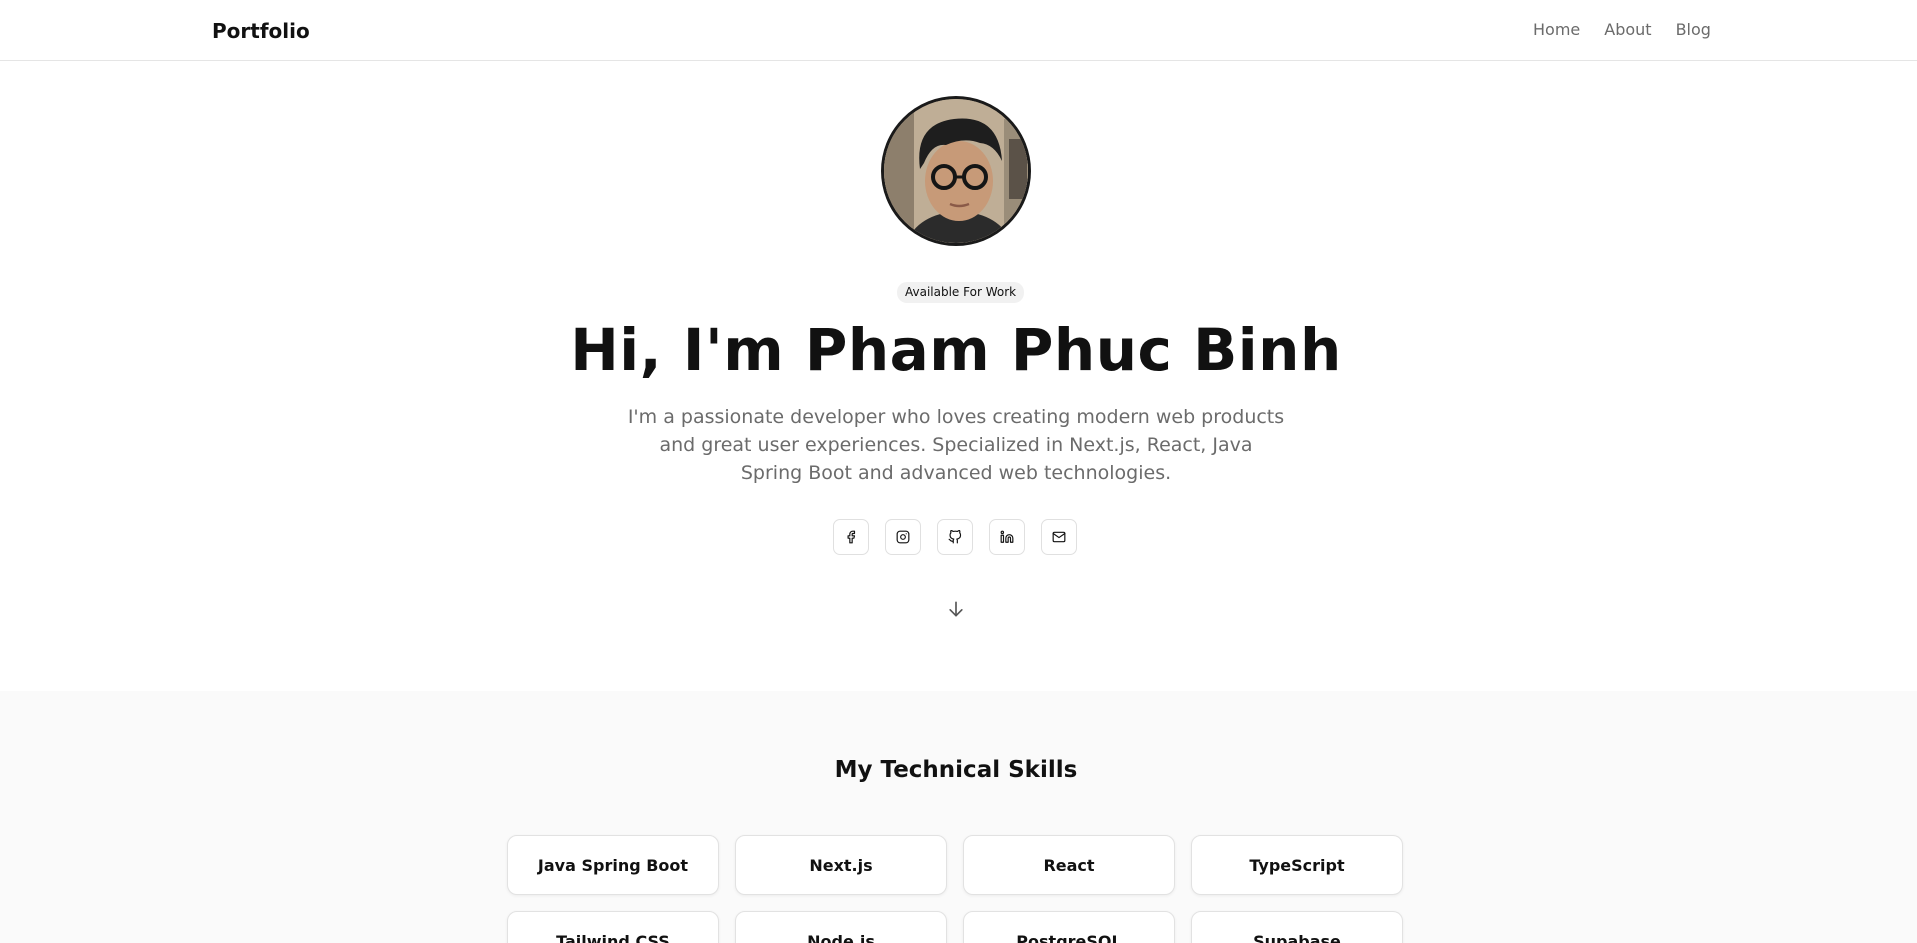 Image resolution: width=1917 pixels, height=943 pixels. I want to click on status-badge: Available For Work, so click(961, 292).